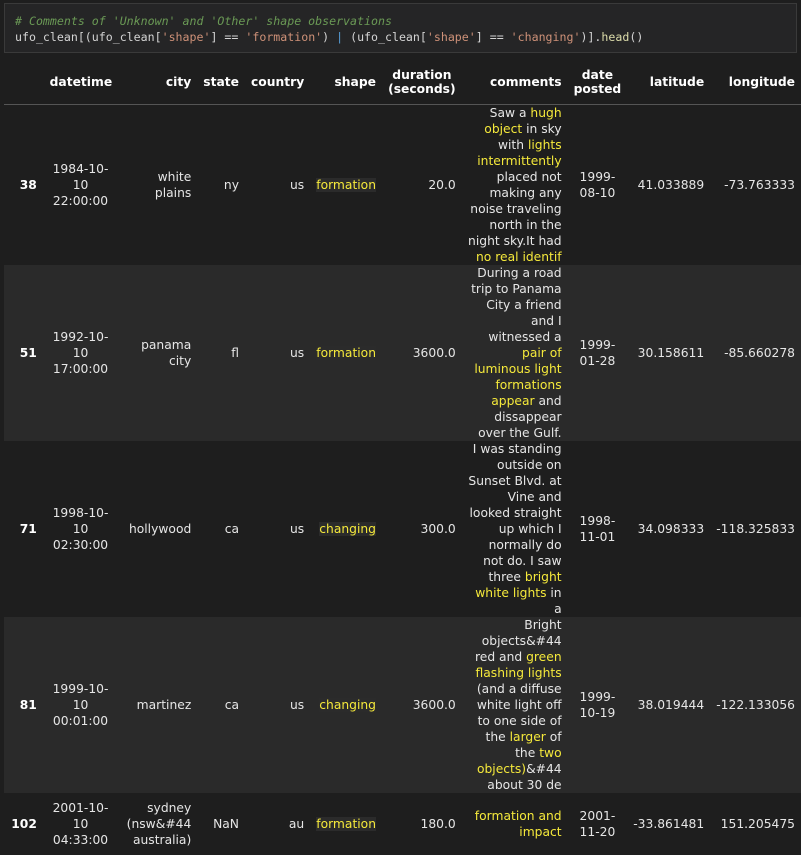  Describe the element at coordinates (671, 705) in the screenshot. I see `cell-latitude: 38.019444` at that location.